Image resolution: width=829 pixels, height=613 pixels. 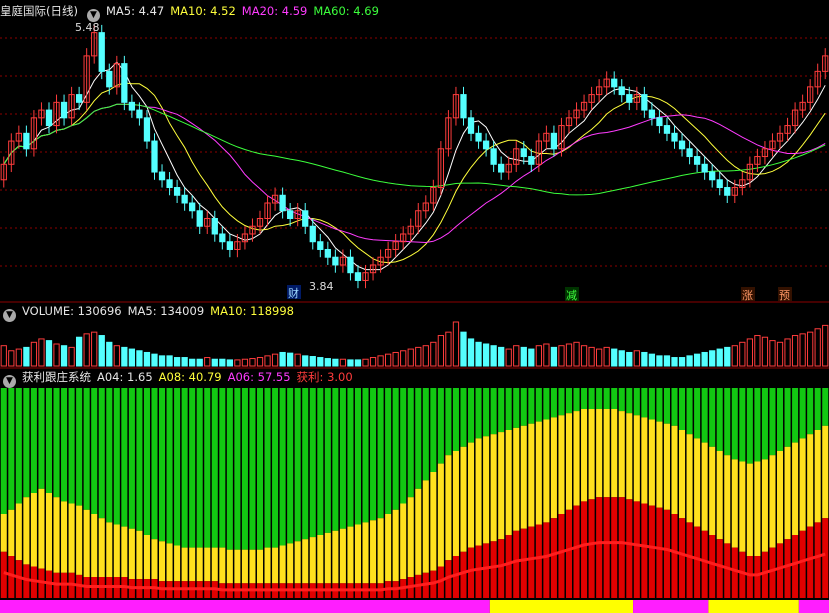 I want to click on volume-ma10-value: MA10: 118998, so click(x=252, y=311).